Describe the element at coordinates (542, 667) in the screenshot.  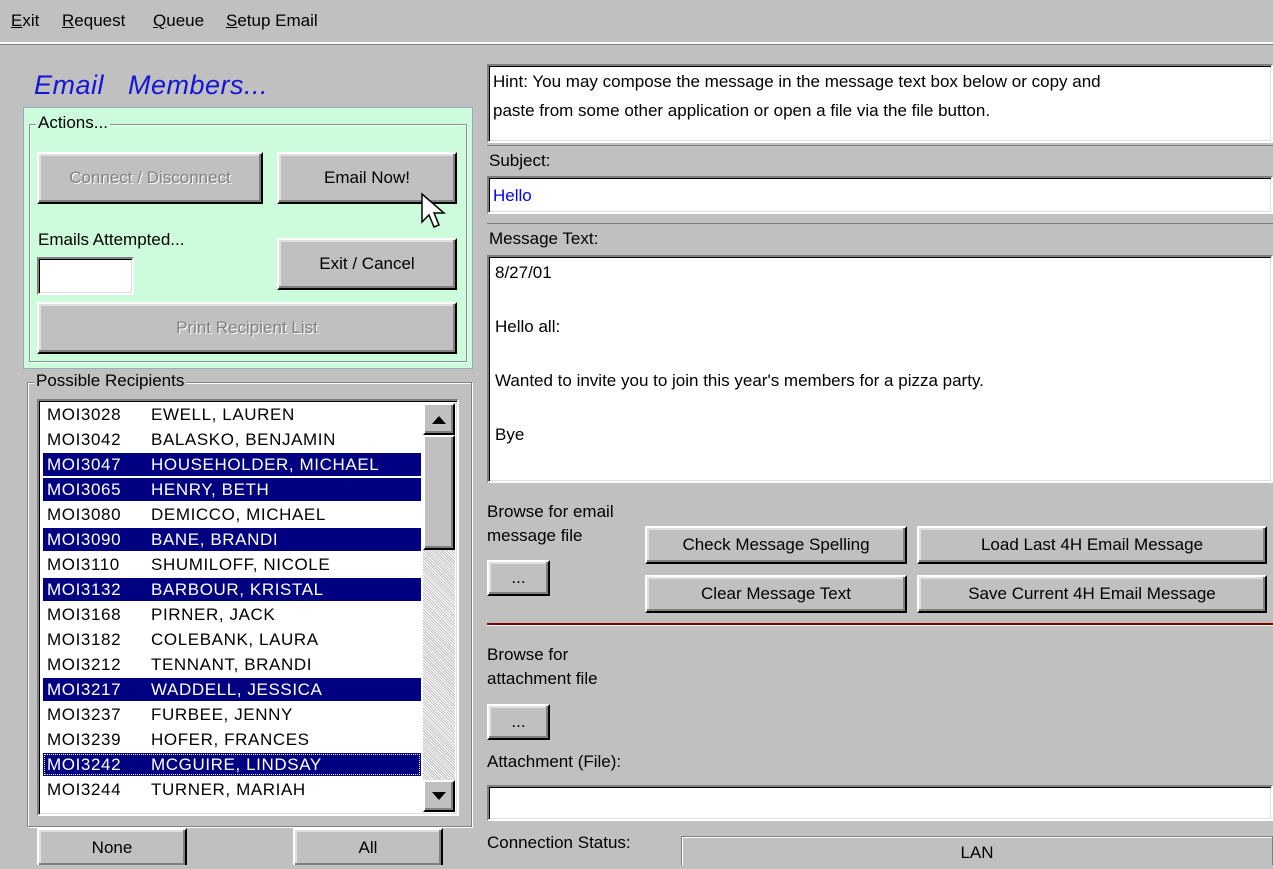
I see `browse-attachment-label: Browse for attachment file` at that location.